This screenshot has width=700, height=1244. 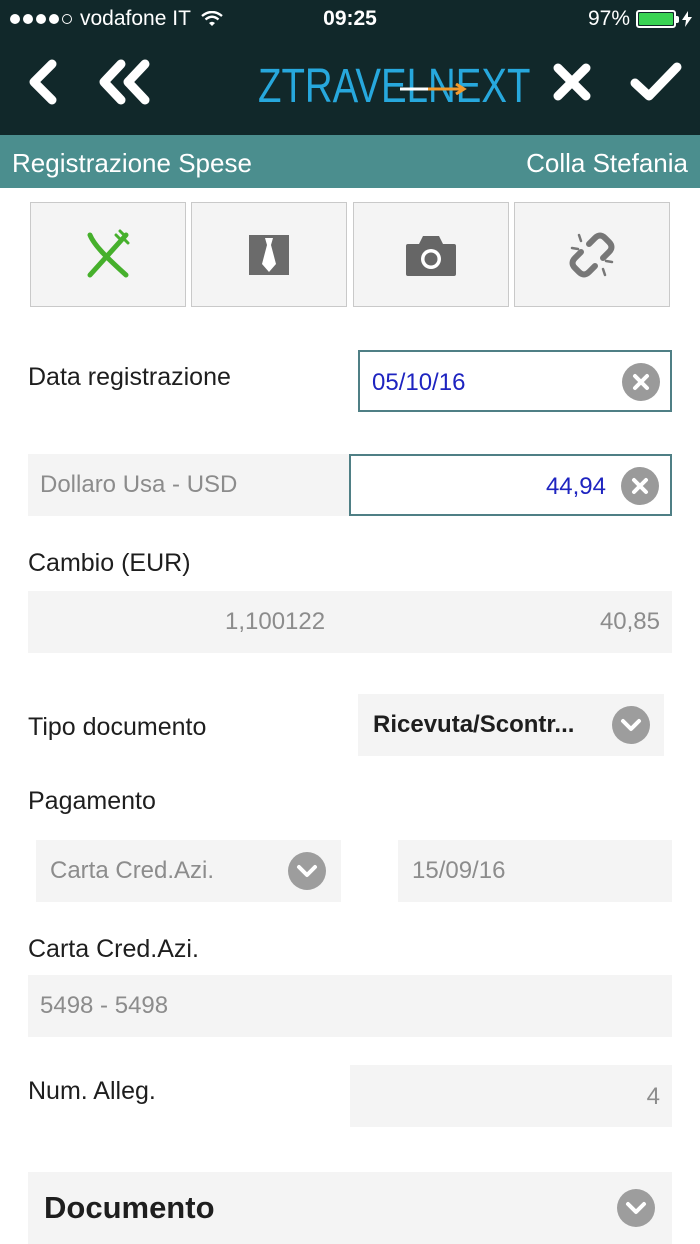 I want to click on clear-amount-button, so click(x=640, y=486).